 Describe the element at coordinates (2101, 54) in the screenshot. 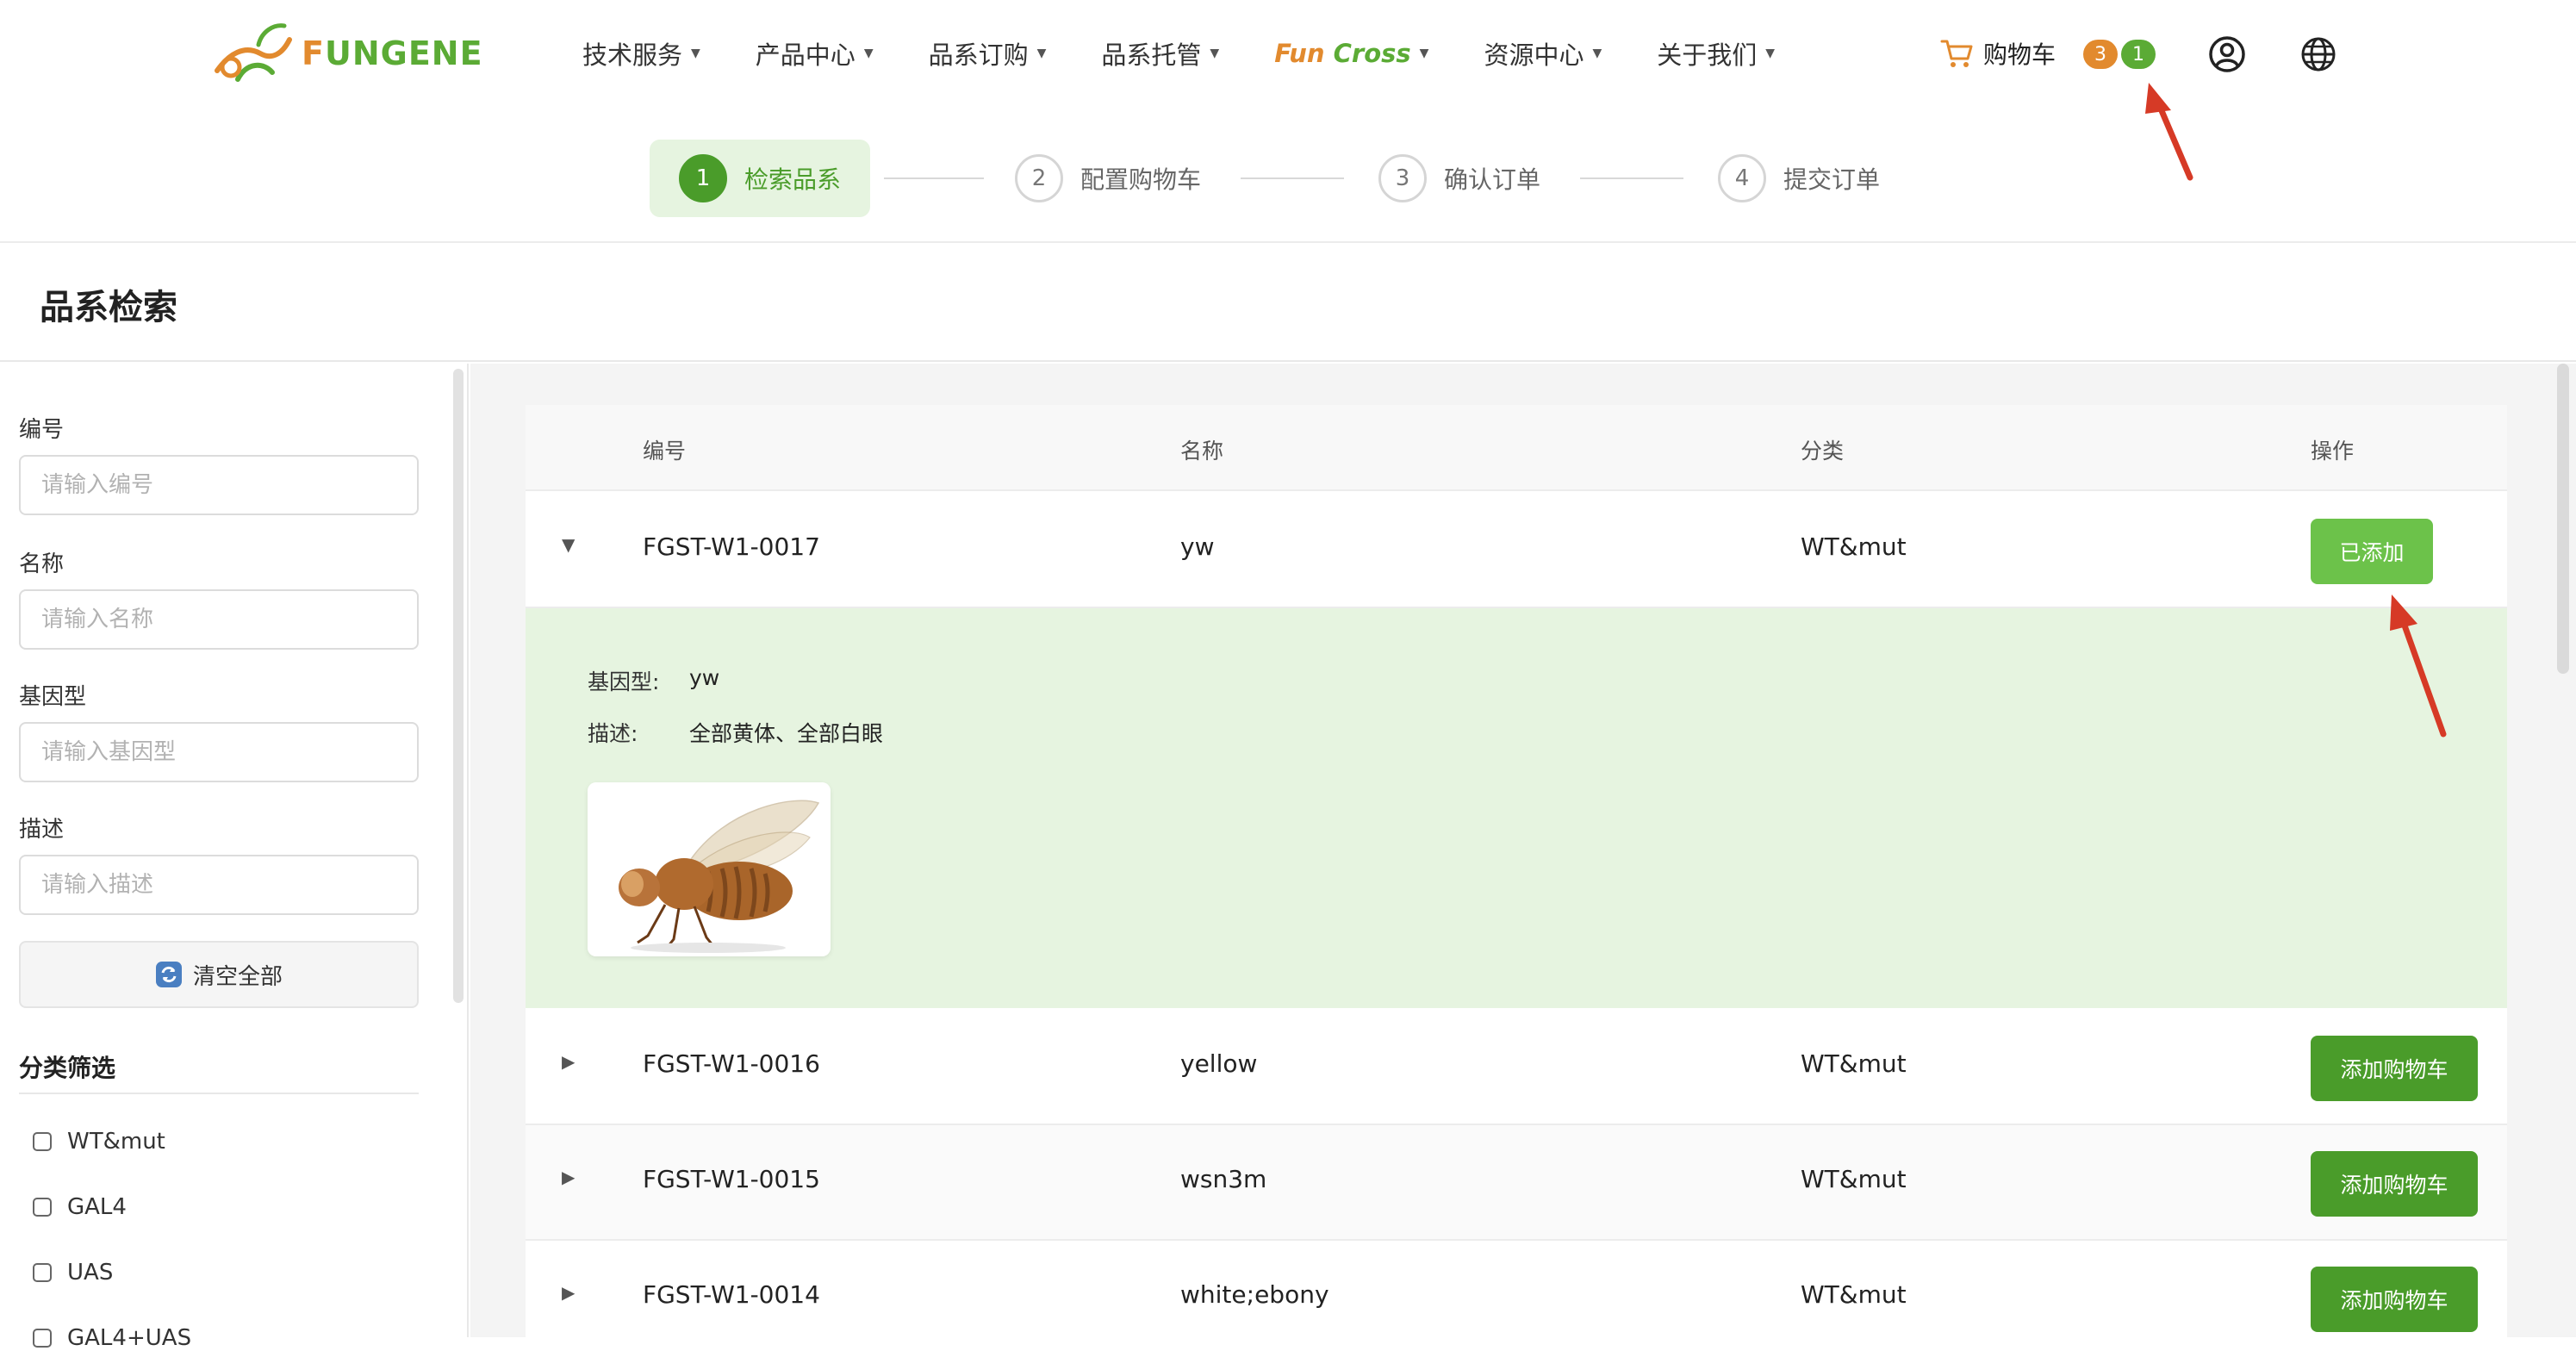

I see `cart-badge-orange: 3` at that location.